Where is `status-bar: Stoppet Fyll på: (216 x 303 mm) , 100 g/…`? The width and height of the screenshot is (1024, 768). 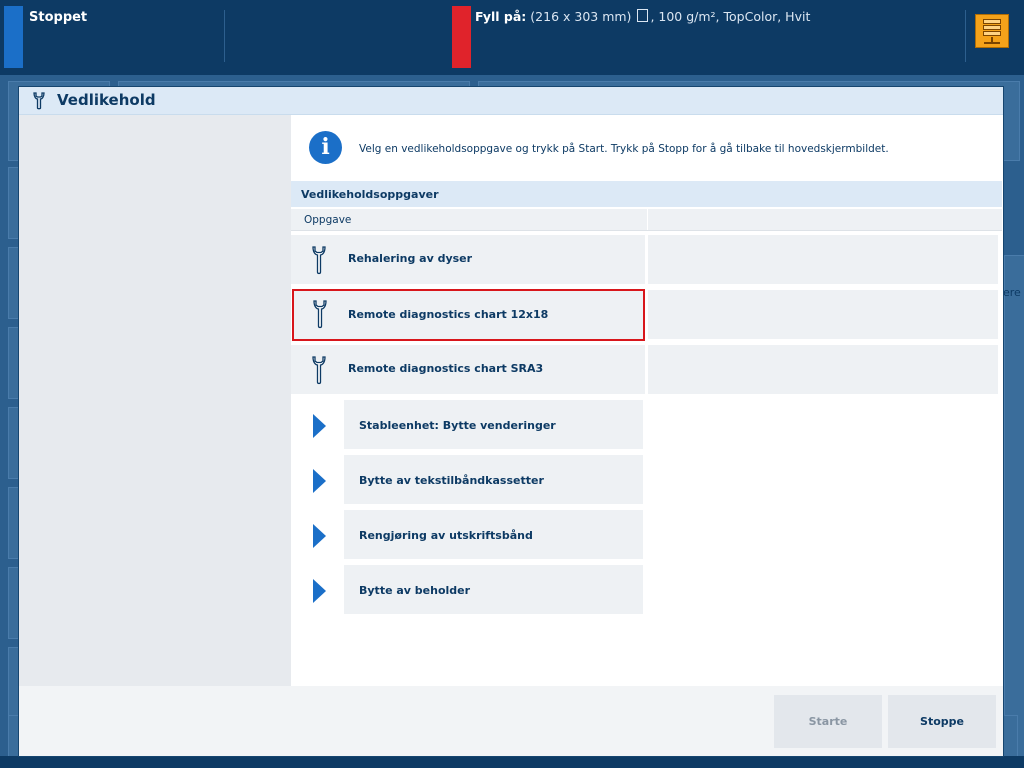
status-bar: Stoppet Fyll på: (216 x 303 mm) , 100 g/… is located at coordinates (512, 37).